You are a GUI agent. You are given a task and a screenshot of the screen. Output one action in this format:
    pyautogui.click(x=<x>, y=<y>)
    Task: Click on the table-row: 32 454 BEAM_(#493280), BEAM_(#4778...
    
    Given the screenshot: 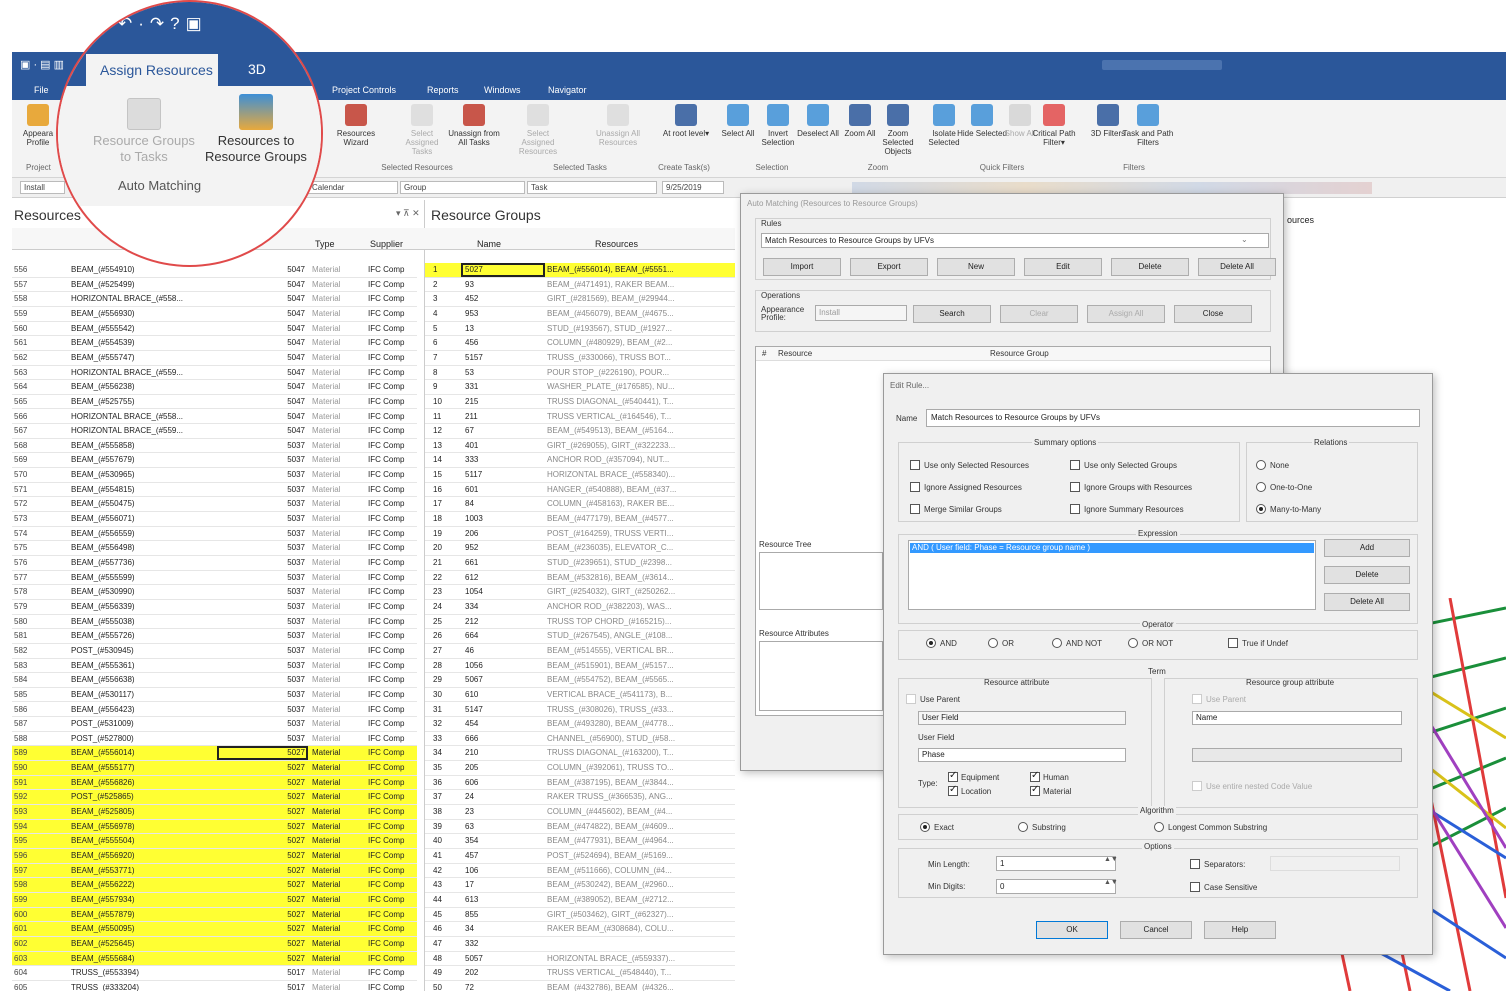 What is the action you would take?
    pyautogui.click(x=580, y=724)
    